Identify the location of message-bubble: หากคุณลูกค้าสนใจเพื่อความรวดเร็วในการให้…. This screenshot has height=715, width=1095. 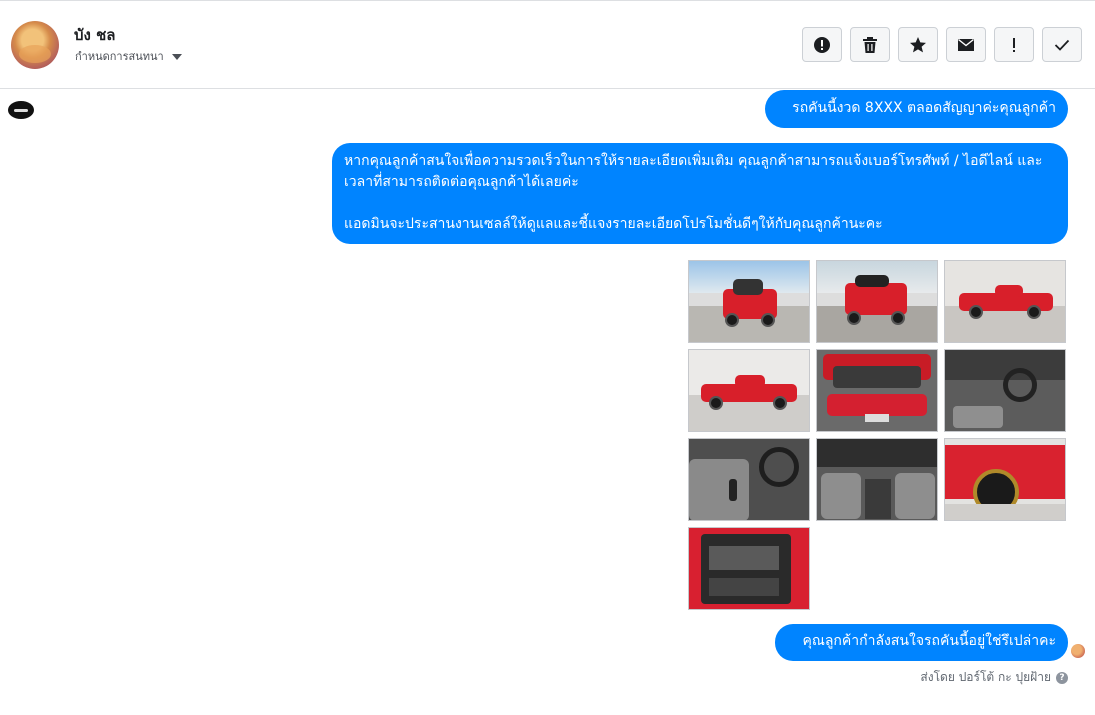
(700, 193).